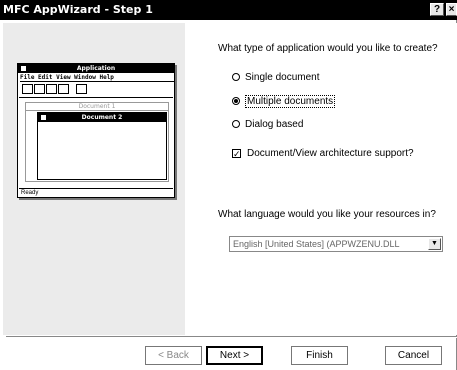 This screenshot has height=370, width=457. I want to click on docview-checkbox-row: ✓ Document/View architecture support?, so click(323, 153).